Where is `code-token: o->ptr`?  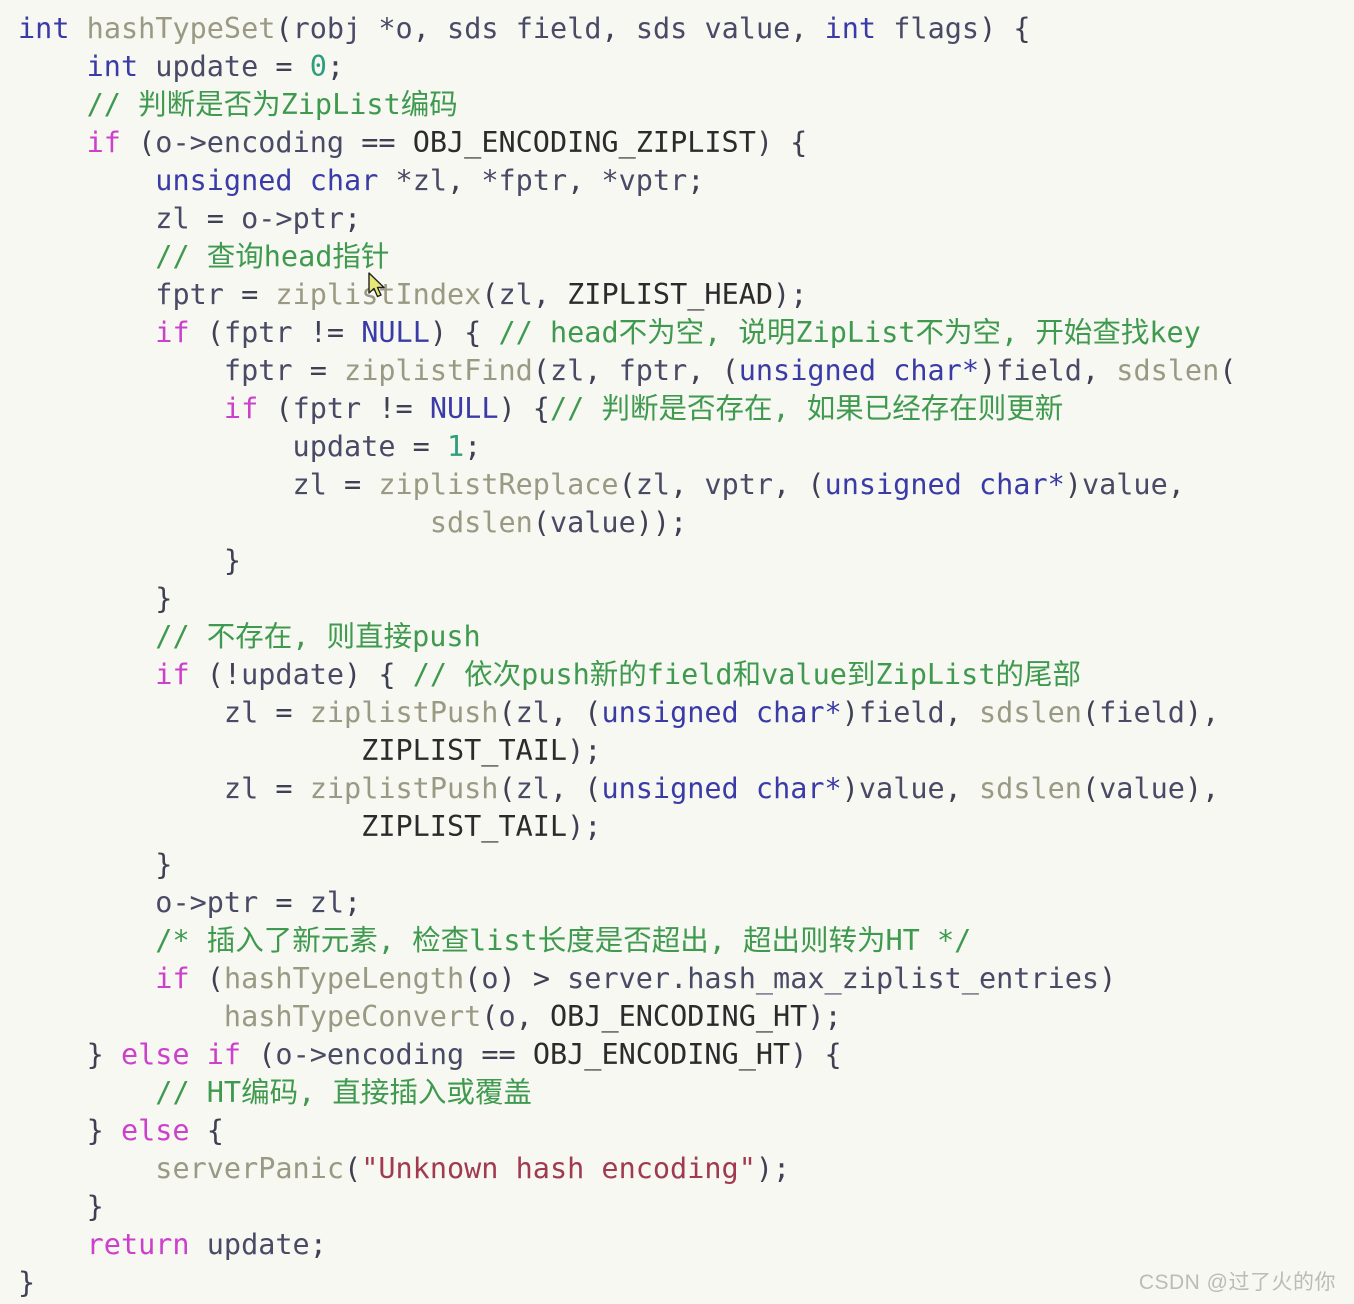
code-token: o->ptr is located at coordinates (207, 902).